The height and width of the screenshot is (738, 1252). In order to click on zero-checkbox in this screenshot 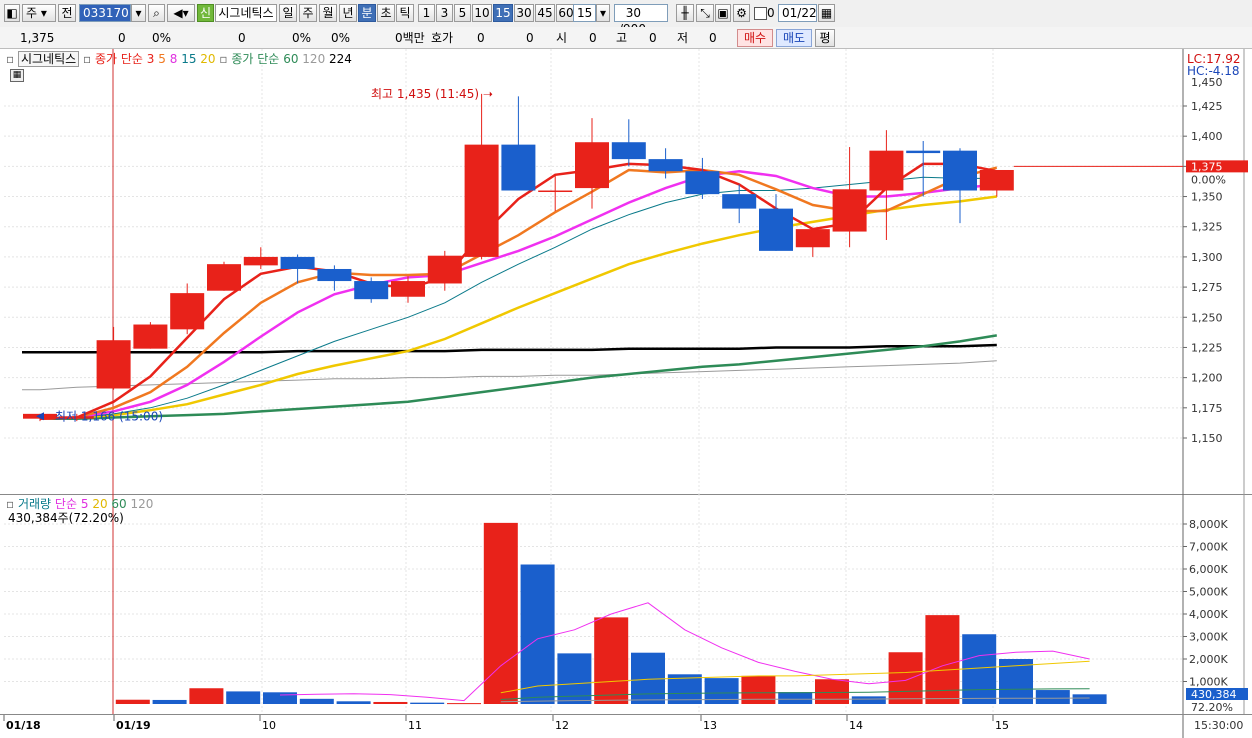, I will do `click(760, 13)`.